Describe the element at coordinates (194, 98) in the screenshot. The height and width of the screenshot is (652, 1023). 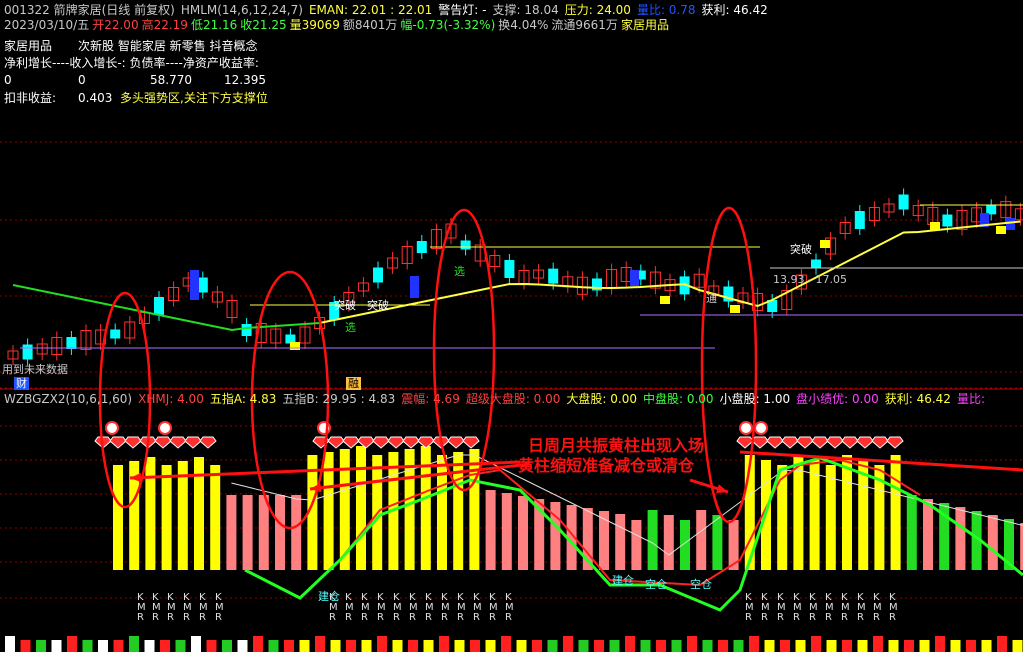
I see `trend-note: 多头强势区,关注下方支撑位` at that location.